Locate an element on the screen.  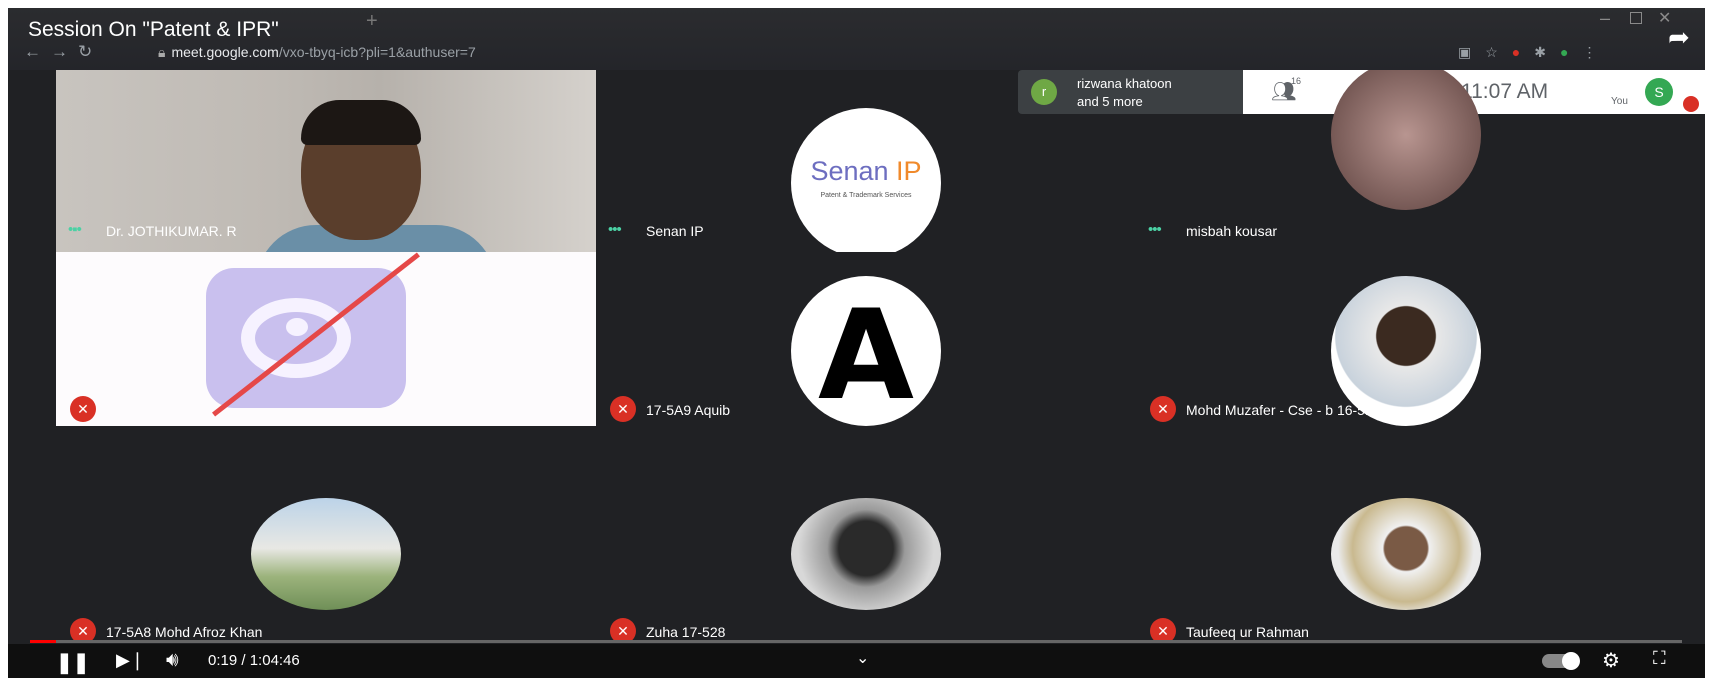
camera-lens-highlight is located at coordinates (297, 327).